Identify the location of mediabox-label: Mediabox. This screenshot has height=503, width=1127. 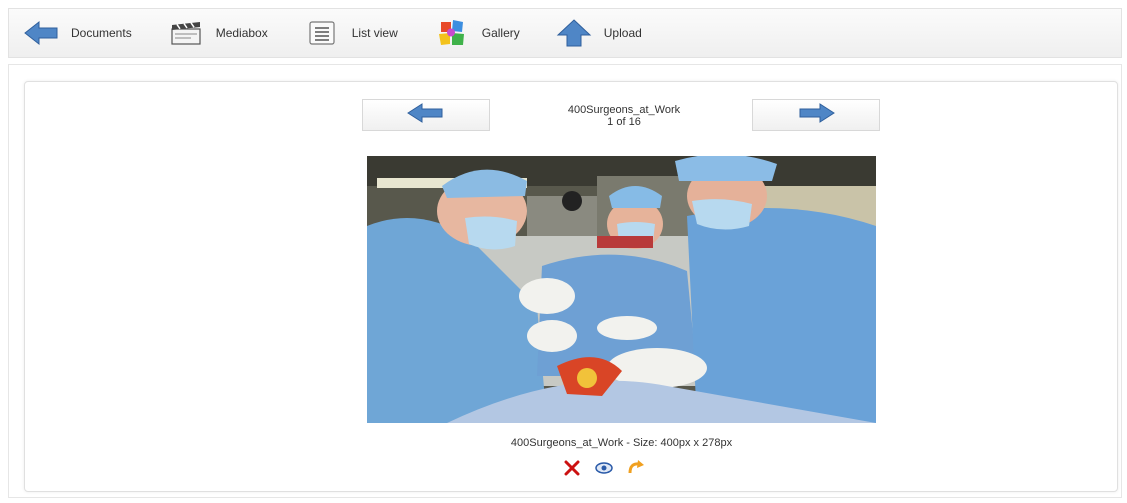
(241, 33).